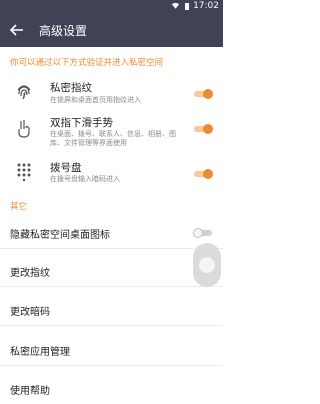  I want to click on status-time: 17:02, so click(206, 6).